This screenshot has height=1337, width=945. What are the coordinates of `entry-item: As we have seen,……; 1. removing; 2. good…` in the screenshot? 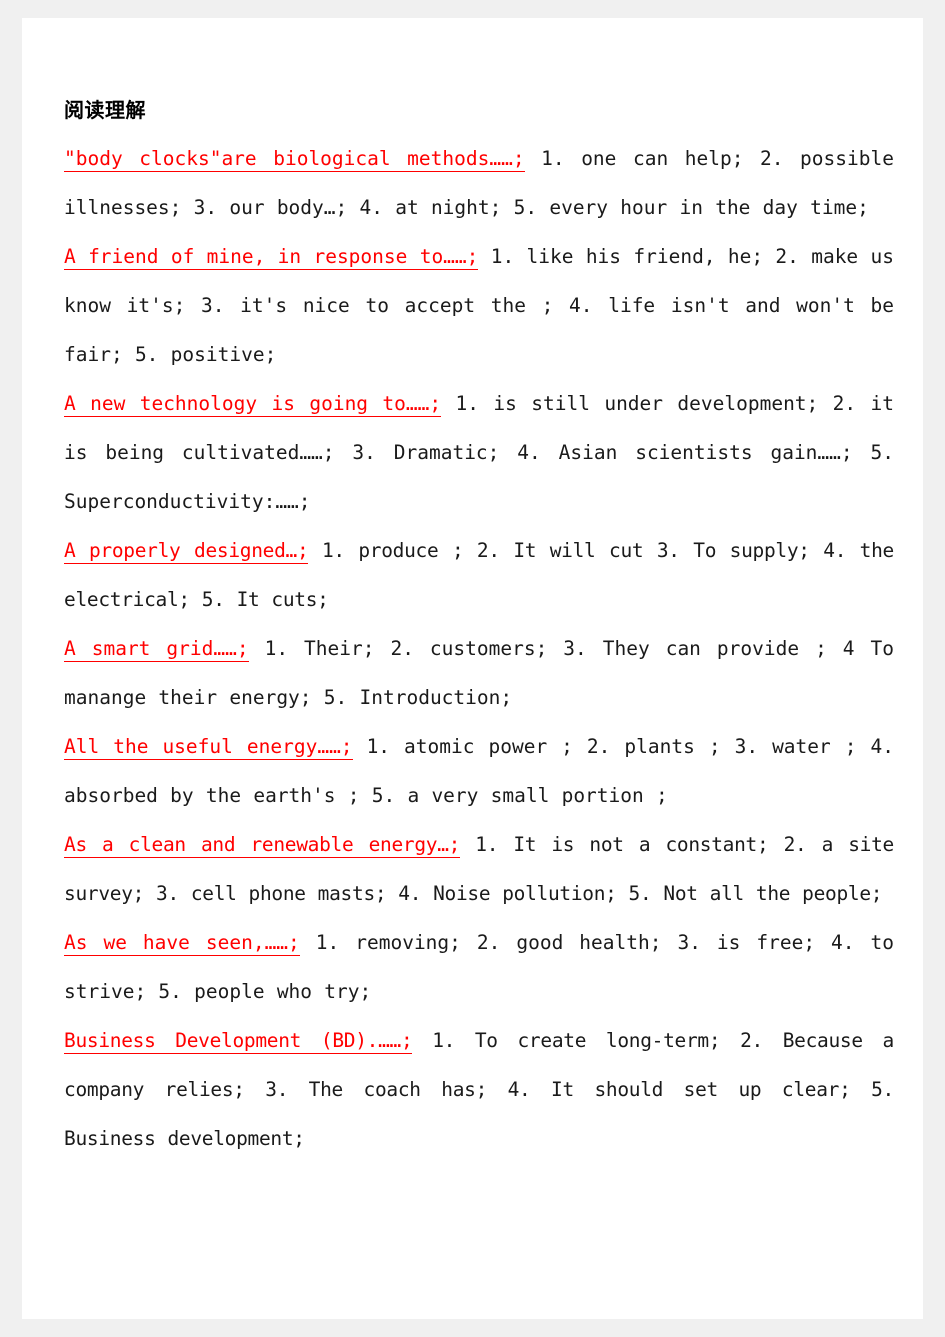 It's located at (479, 967).